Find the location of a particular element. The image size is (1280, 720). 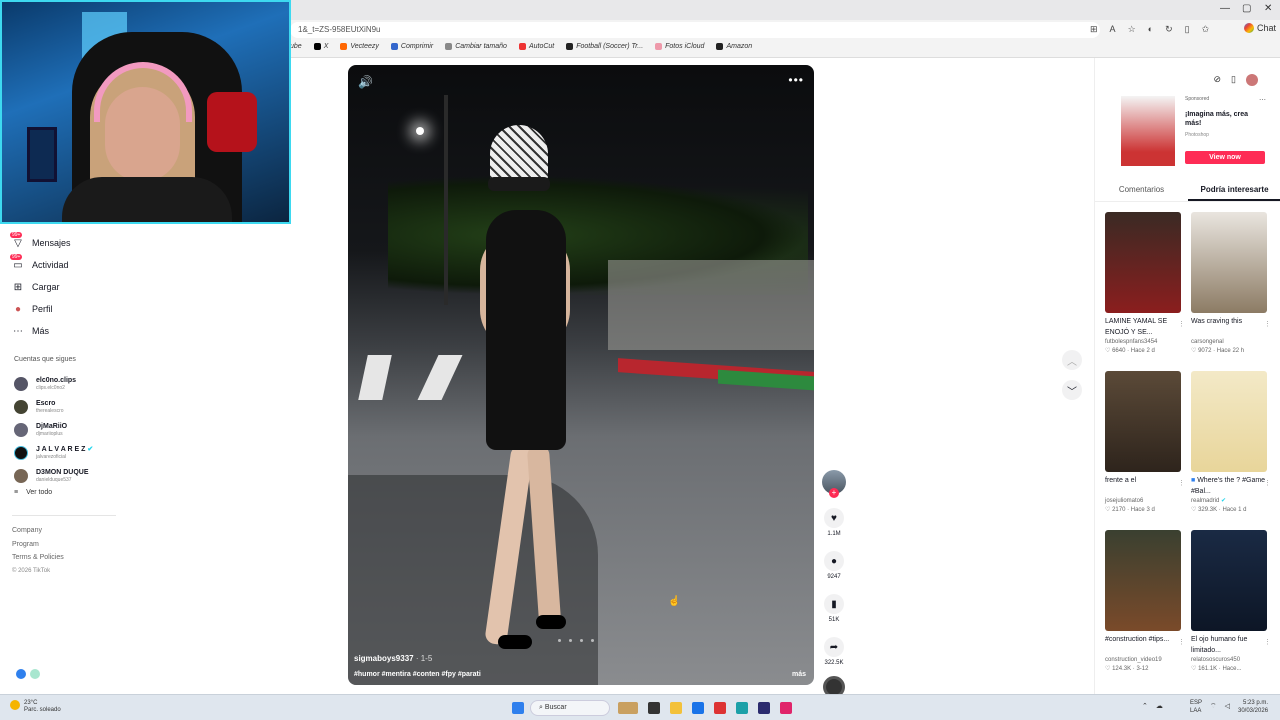

edge-icon is located at coordinates (742, 708).